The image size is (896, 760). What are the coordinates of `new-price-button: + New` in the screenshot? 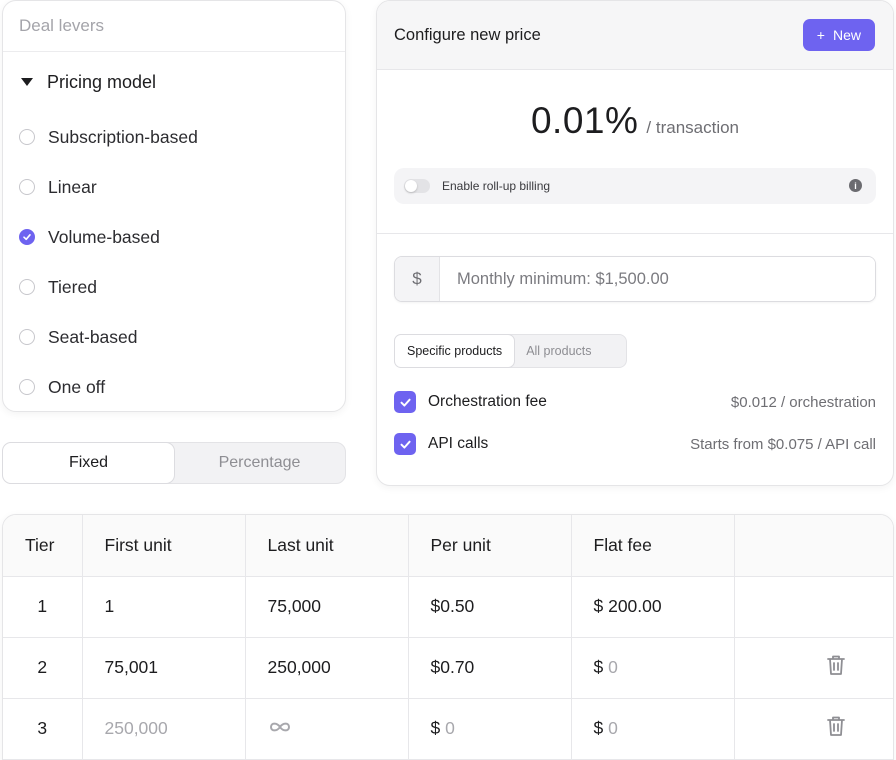 It's located at (838, 35).